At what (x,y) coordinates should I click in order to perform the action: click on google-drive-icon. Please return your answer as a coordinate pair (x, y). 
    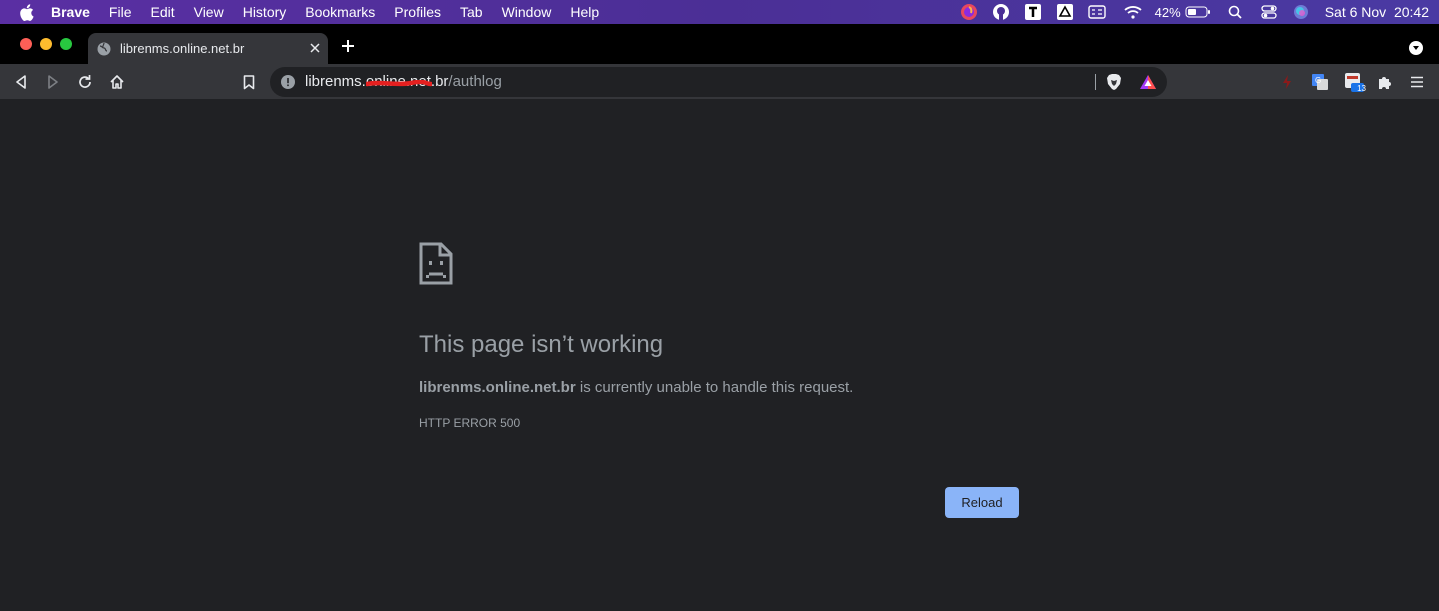
    Looking at the image, I should click on (1065, 12).